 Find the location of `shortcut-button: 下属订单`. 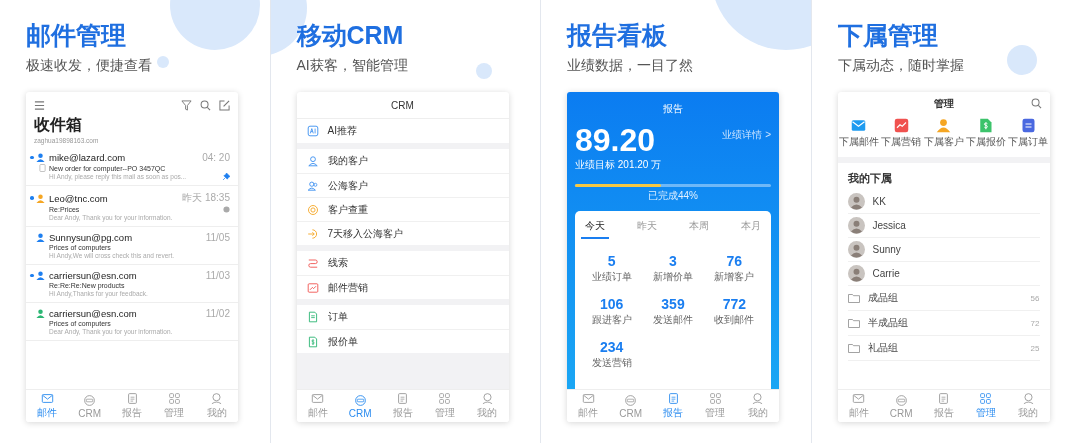

shortcut-button: 下属订单 is located at coordinates (1028, 133).